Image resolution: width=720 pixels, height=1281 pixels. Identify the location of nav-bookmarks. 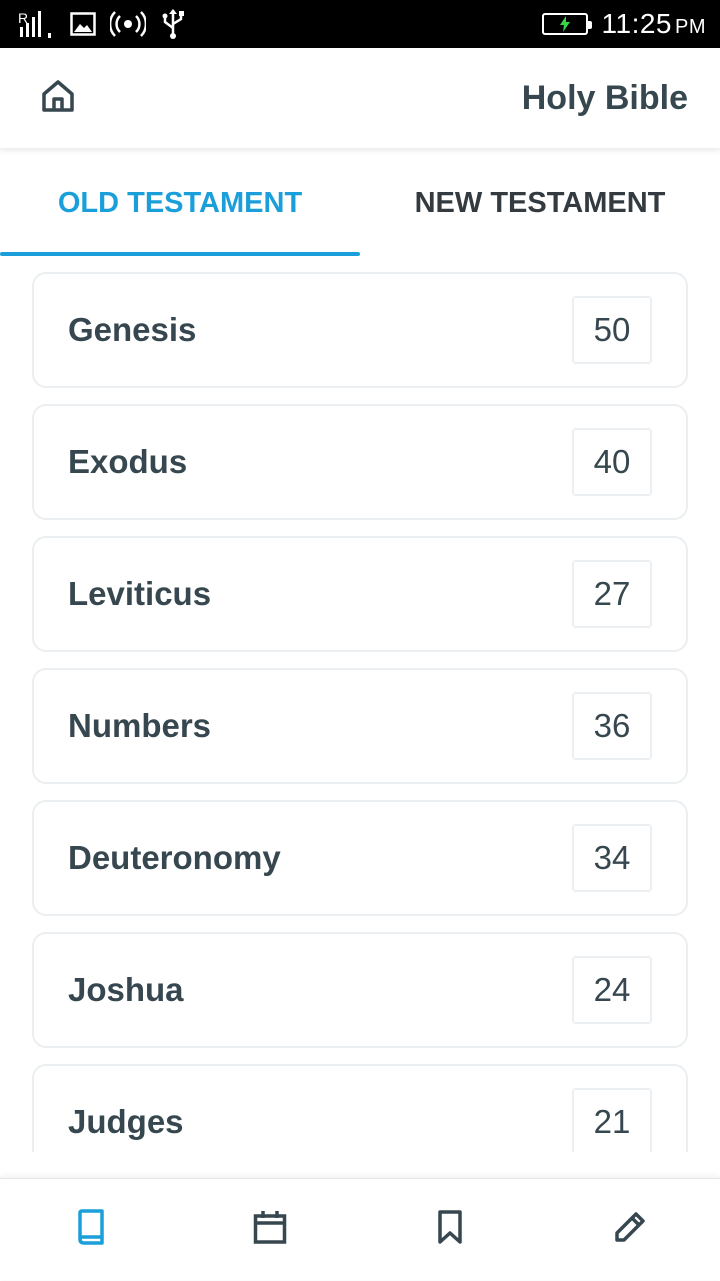
(450, 1230).